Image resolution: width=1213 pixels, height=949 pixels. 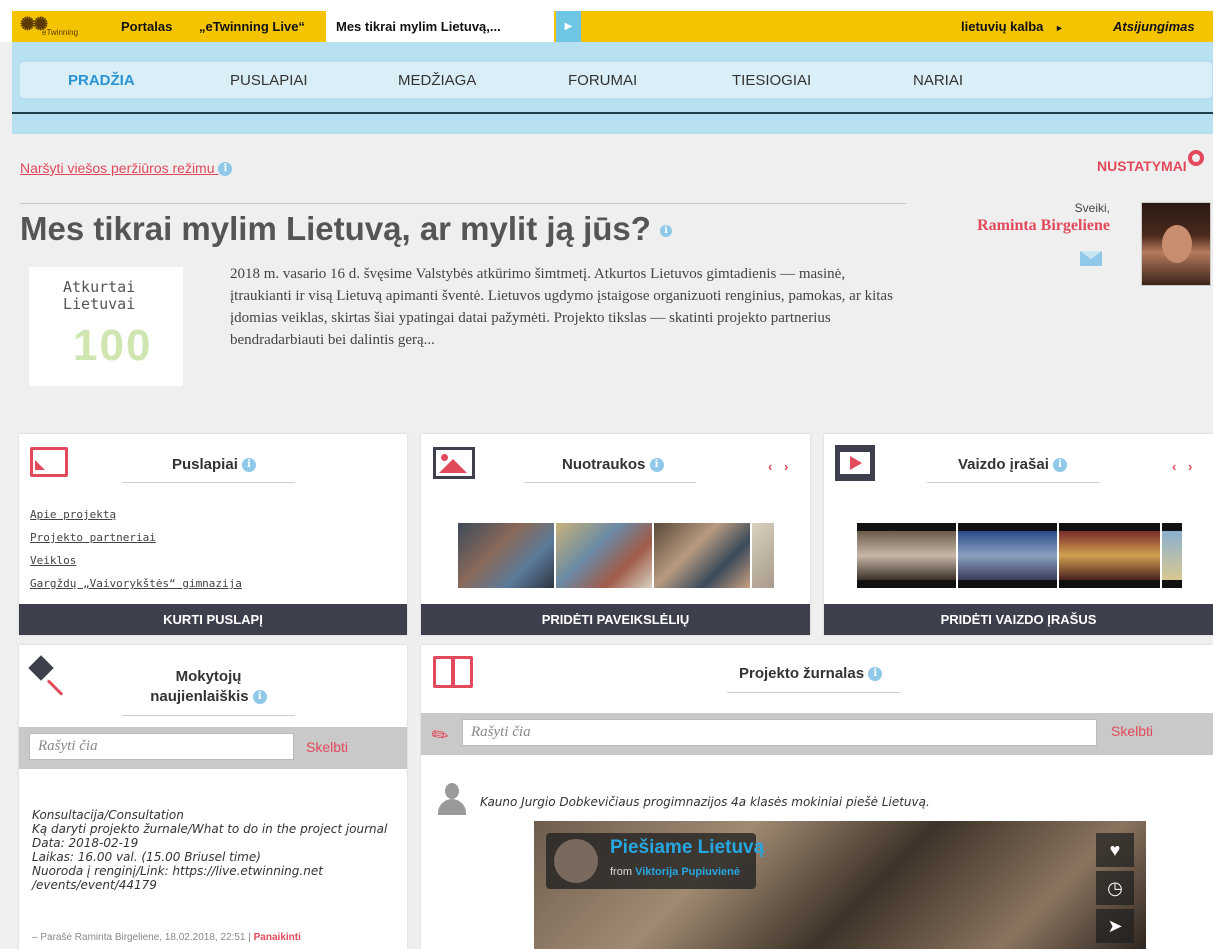 I want to click on photos-info-icon: i, so click(x=656, y=465).